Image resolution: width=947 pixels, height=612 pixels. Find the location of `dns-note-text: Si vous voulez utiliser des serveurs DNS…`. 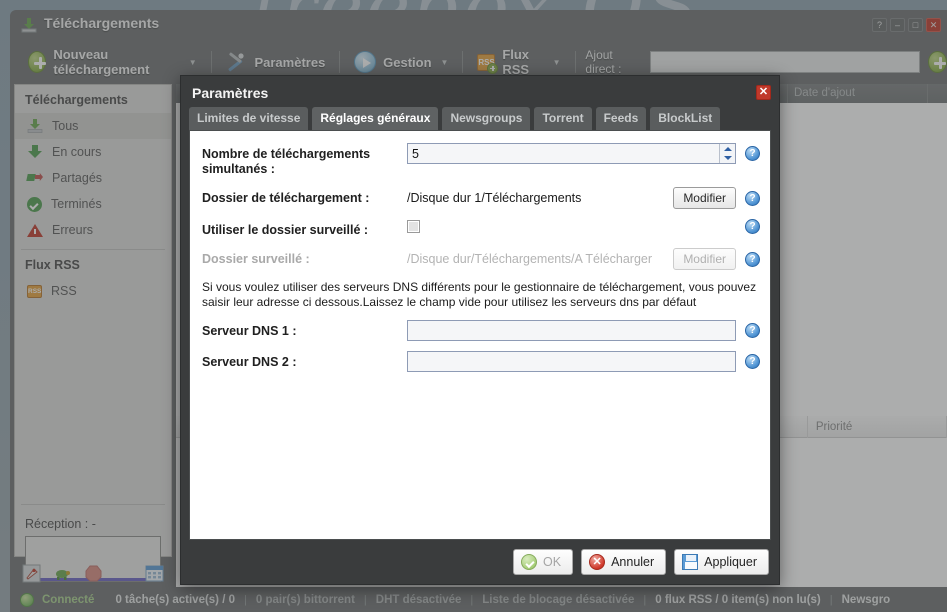

dns-note-text: Si vous voulez utiliser des serveurs DNS… is located at coordinates (479, 294).